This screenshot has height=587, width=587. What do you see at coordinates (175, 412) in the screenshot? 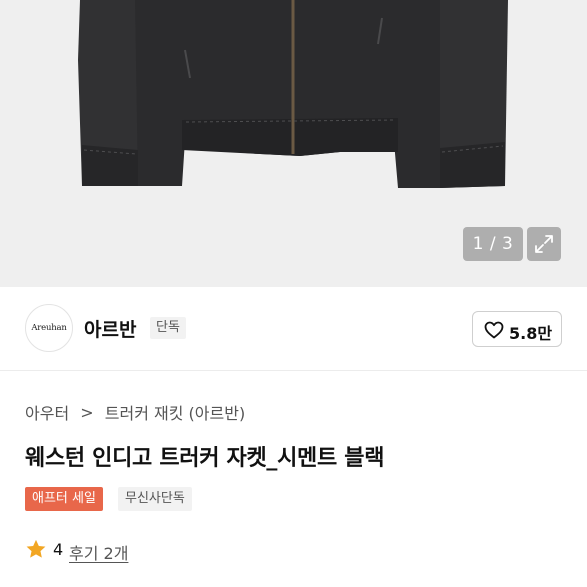
I see `breadcrumb-item-trucker-jacket: 트러커 재킷 (아르반)` at bounding box center [175, 412].